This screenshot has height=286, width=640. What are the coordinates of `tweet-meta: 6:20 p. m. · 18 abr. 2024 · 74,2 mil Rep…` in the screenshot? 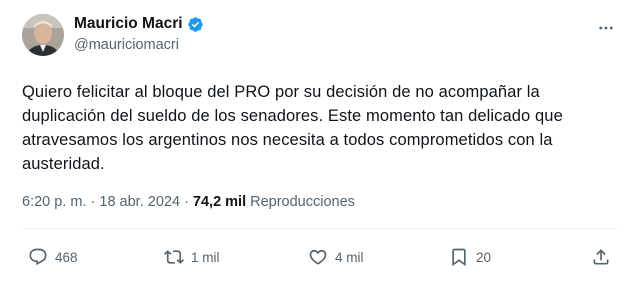 It's located at (188, 202).